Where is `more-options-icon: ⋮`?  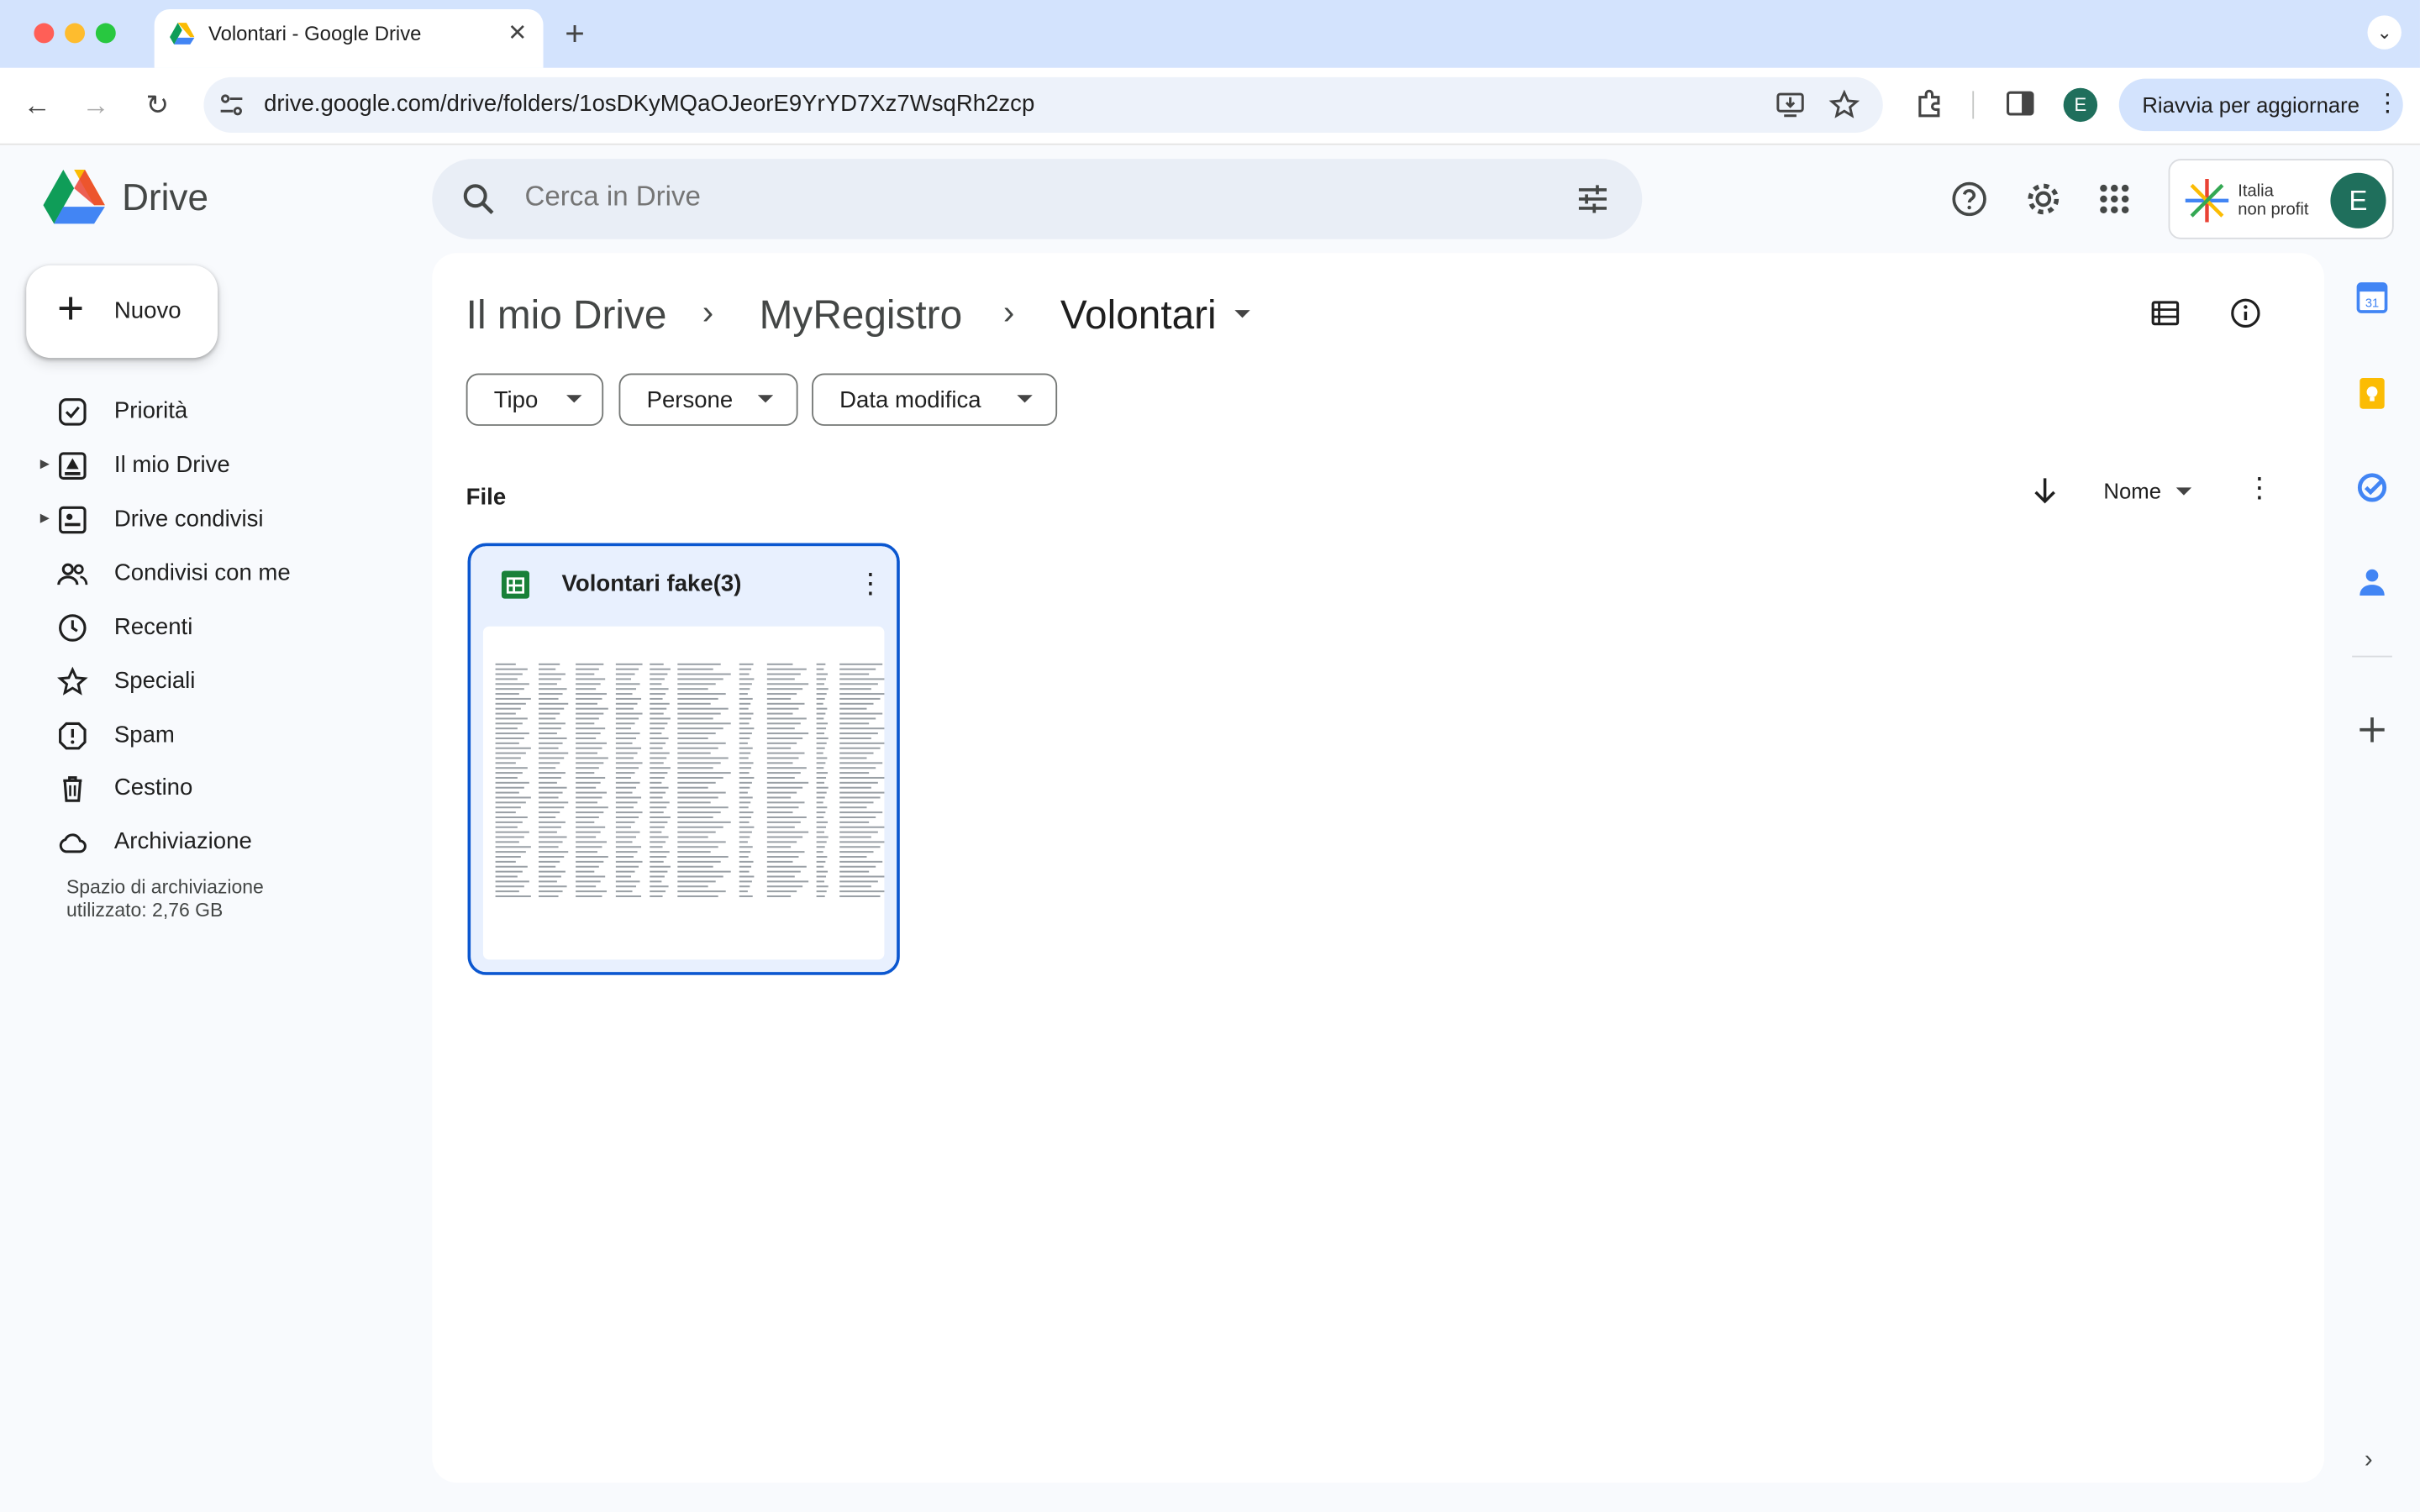 more-options-icon: ⋮ is located at coordinates (2259, 488).